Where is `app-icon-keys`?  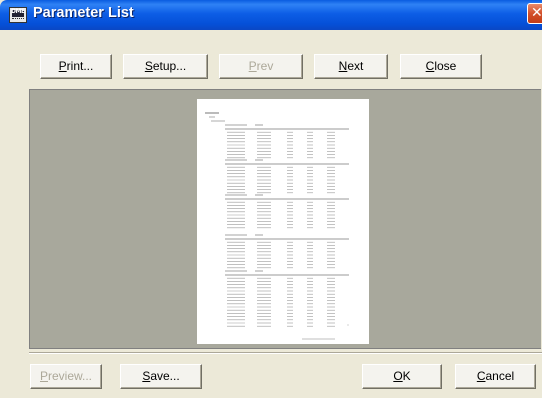 app-icon-keys is located at coordinates (18, 20).